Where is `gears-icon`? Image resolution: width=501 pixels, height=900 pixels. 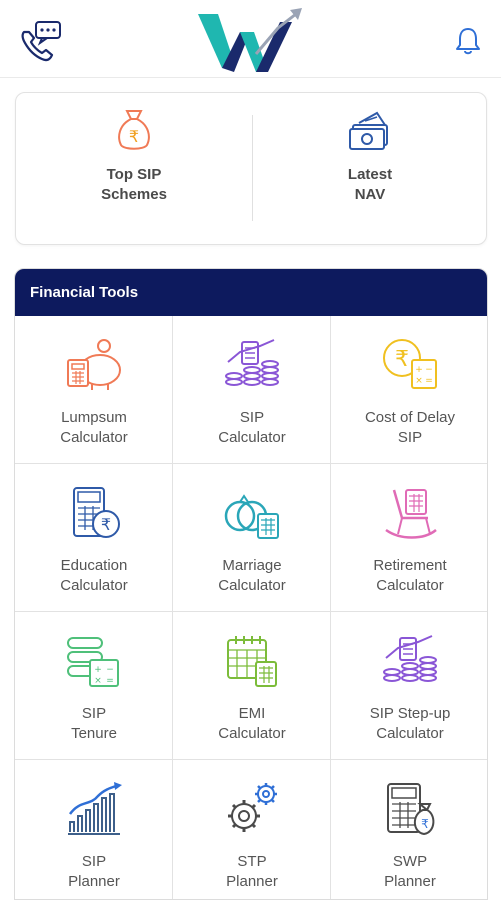
gears-icon is located at coordinates (252, 807).